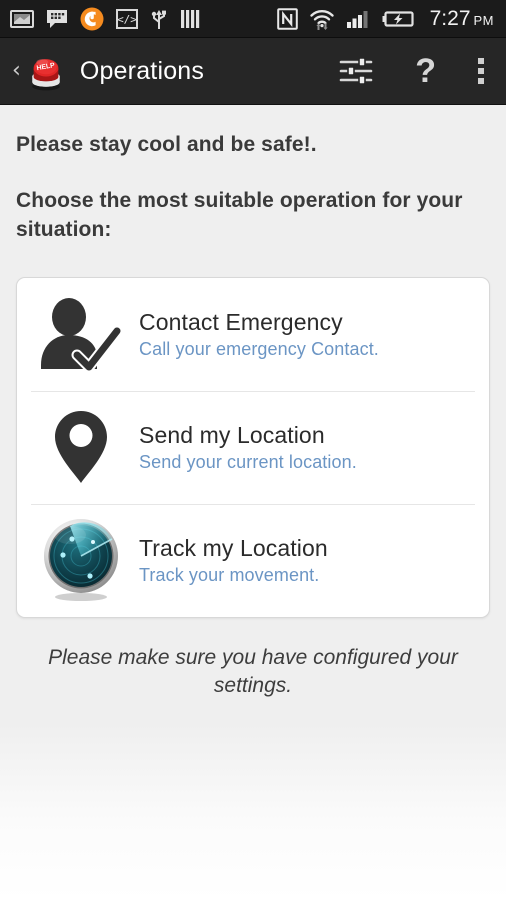 The height and width of the screenshot is (900, 506). Describe the element at coordinates (233, 547) in the screenshot. I see `operation-title: Track my Location` at that location.